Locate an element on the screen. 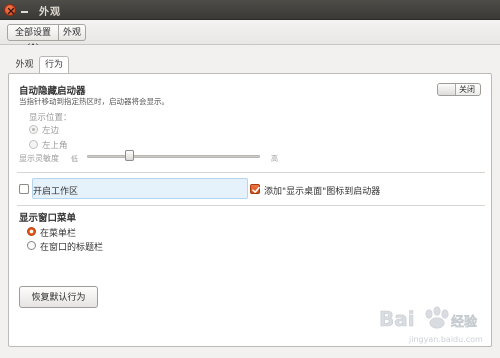 The height and width of the screenshot is (358, 500). tab-behavior: 行为 is located at coordinates (54, 65).